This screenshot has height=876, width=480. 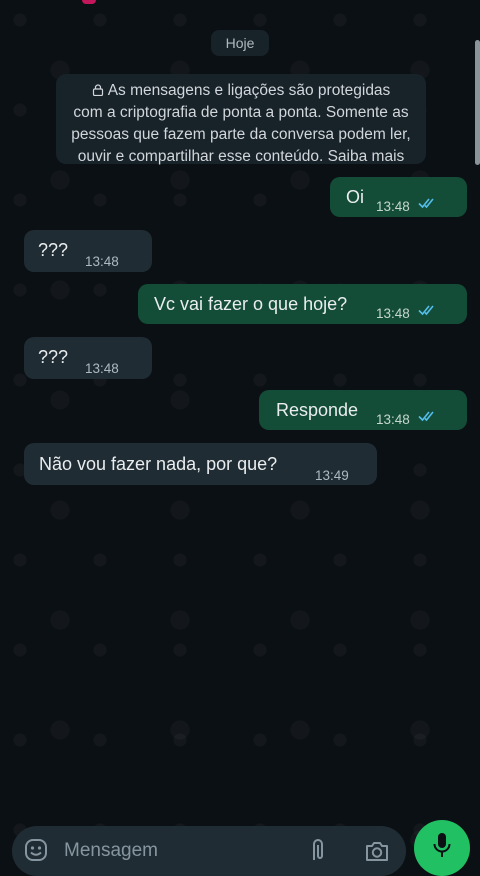 What do you see at coordinates (317, 410) in the screenshot?
I see `message-text: Responde` at bounding box center [317, 410].